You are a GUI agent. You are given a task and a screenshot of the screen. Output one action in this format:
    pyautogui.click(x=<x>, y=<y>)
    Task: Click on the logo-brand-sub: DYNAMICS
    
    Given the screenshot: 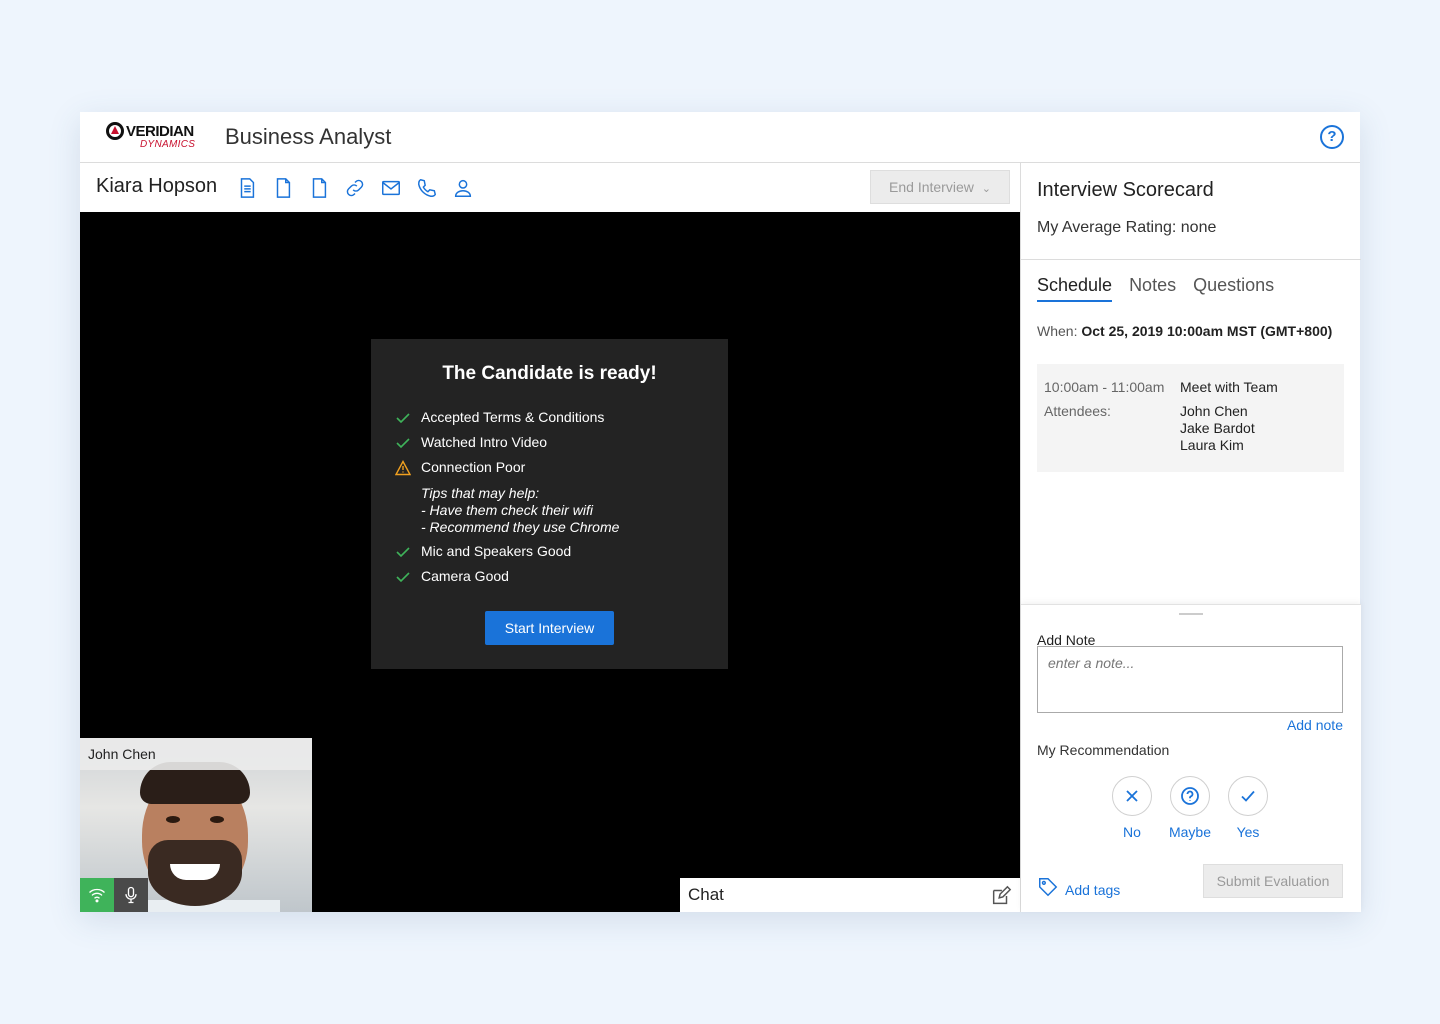 What is the action you would take?
    pyautogui.click(x=168, y=144)
    